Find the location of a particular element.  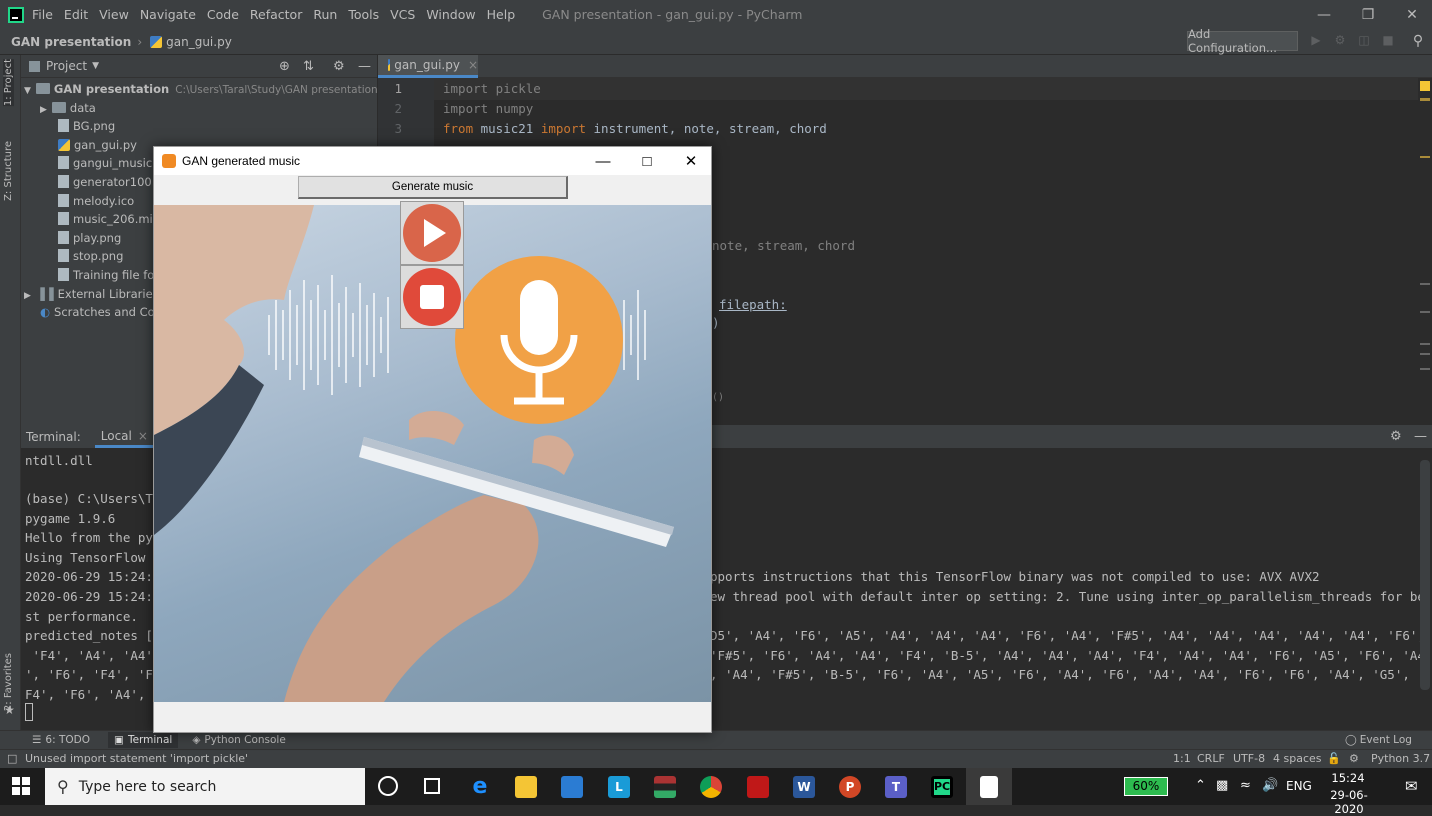

tree-item-bg: BG.png is located at coordinates (199, 126).